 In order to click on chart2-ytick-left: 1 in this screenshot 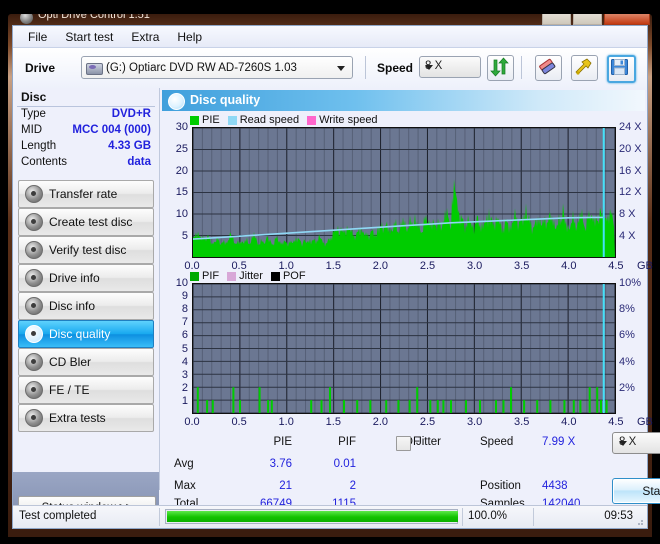, I will do `click(184, 400)`.